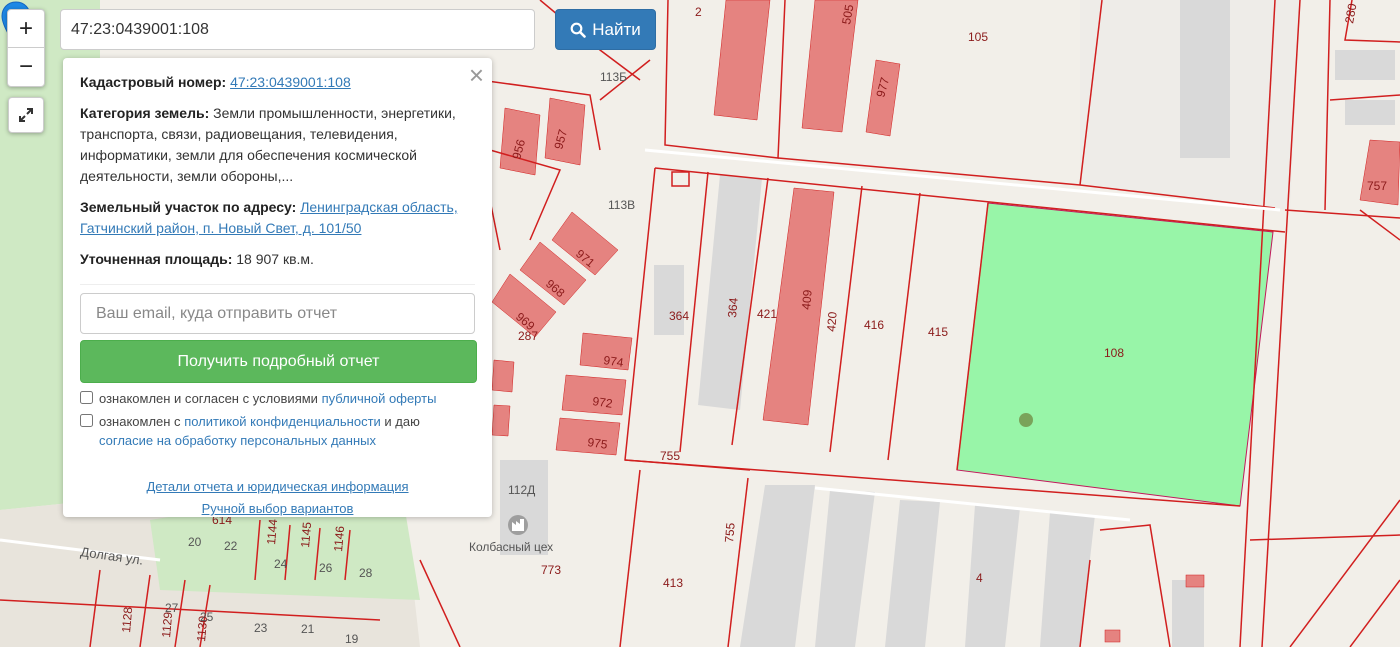 The height and width of the screenshot is (647, 1400). Describe the element at coordinates (551, 570) in the screenshot. I see `plot-label: 773` at that location.